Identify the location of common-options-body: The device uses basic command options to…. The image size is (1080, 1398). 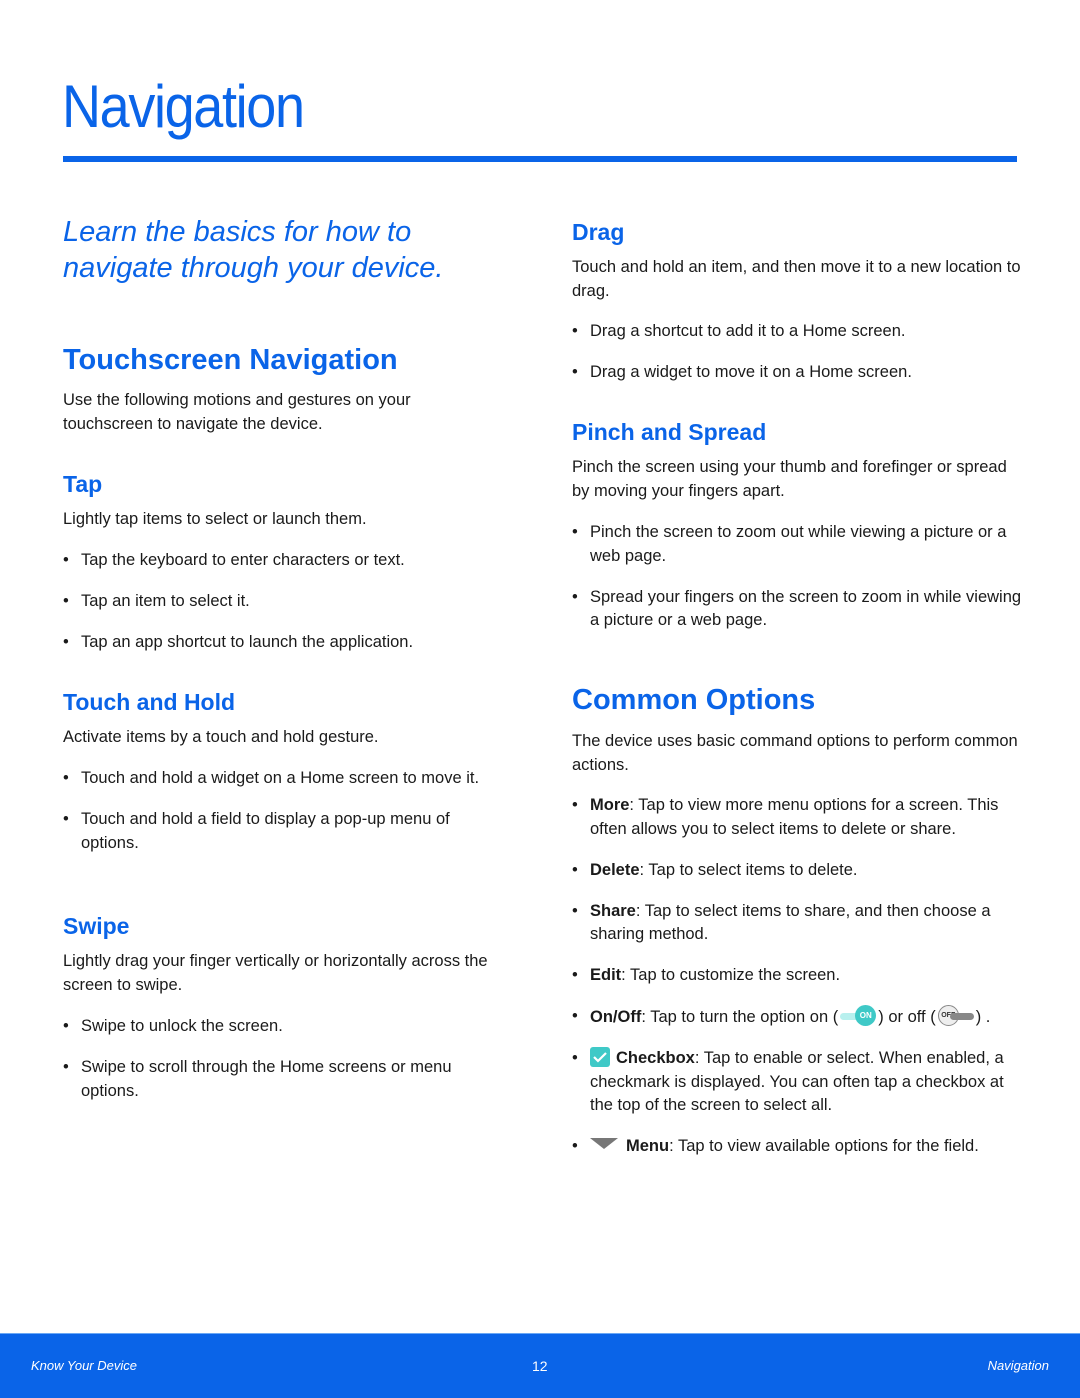
(795, 753).